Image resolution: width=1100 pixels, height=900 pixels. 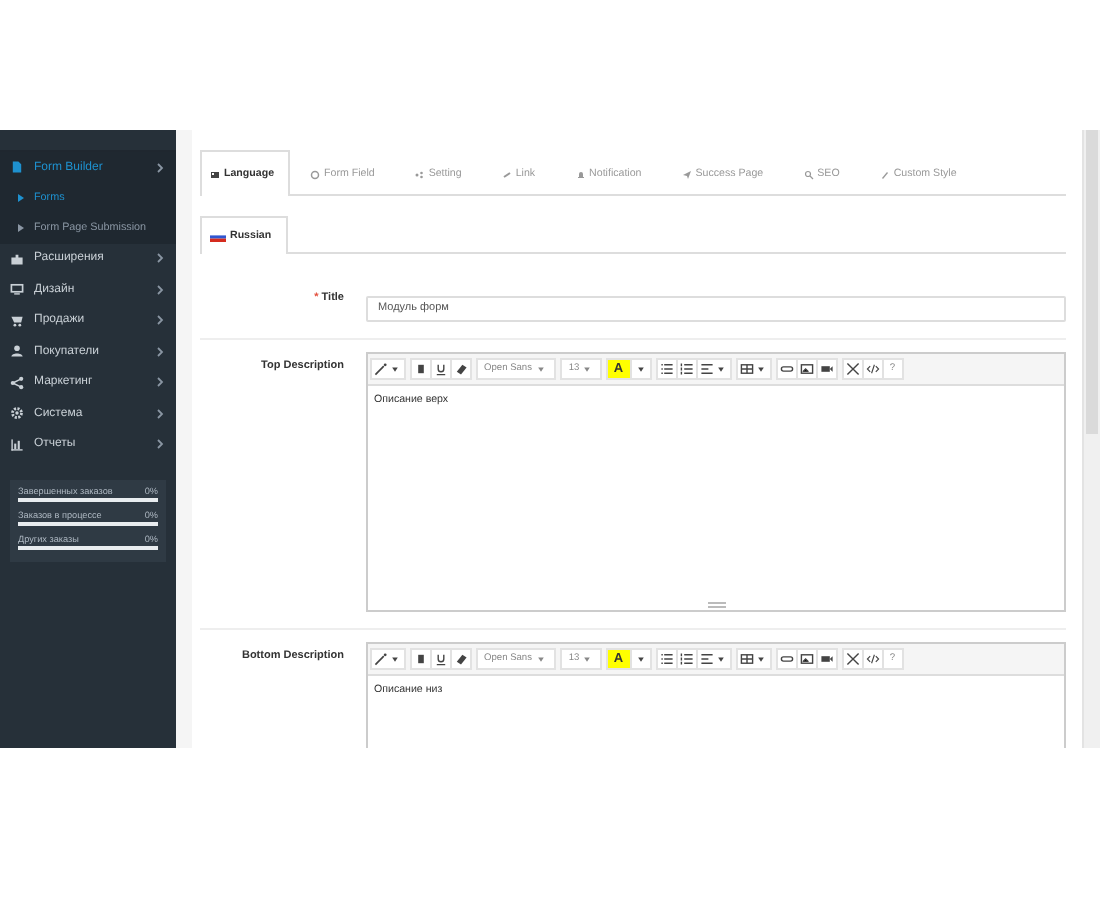 What do you see at coordinates (1091, 439) in the screenshot?
I see `scrollbar` at bounding box center [1091, 439].